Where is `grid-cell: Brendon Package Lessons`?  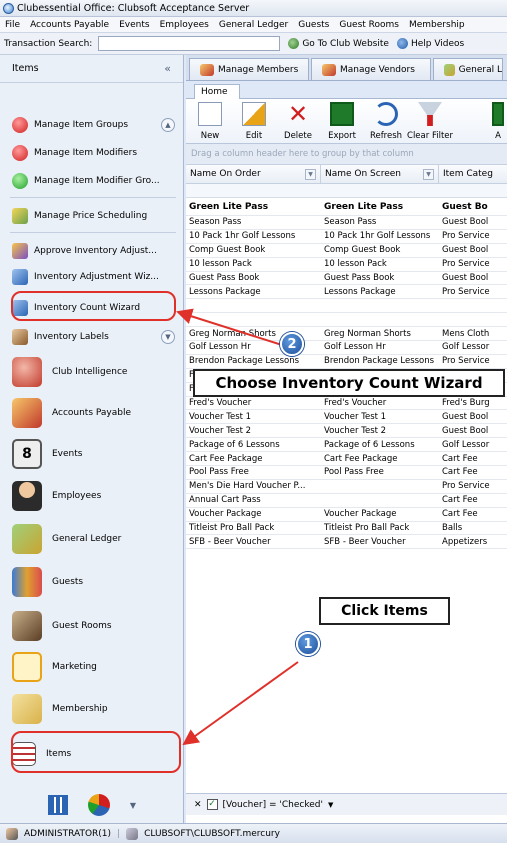 grid-cell: Brendon Package Lessons is located at coordinates (379, 361).